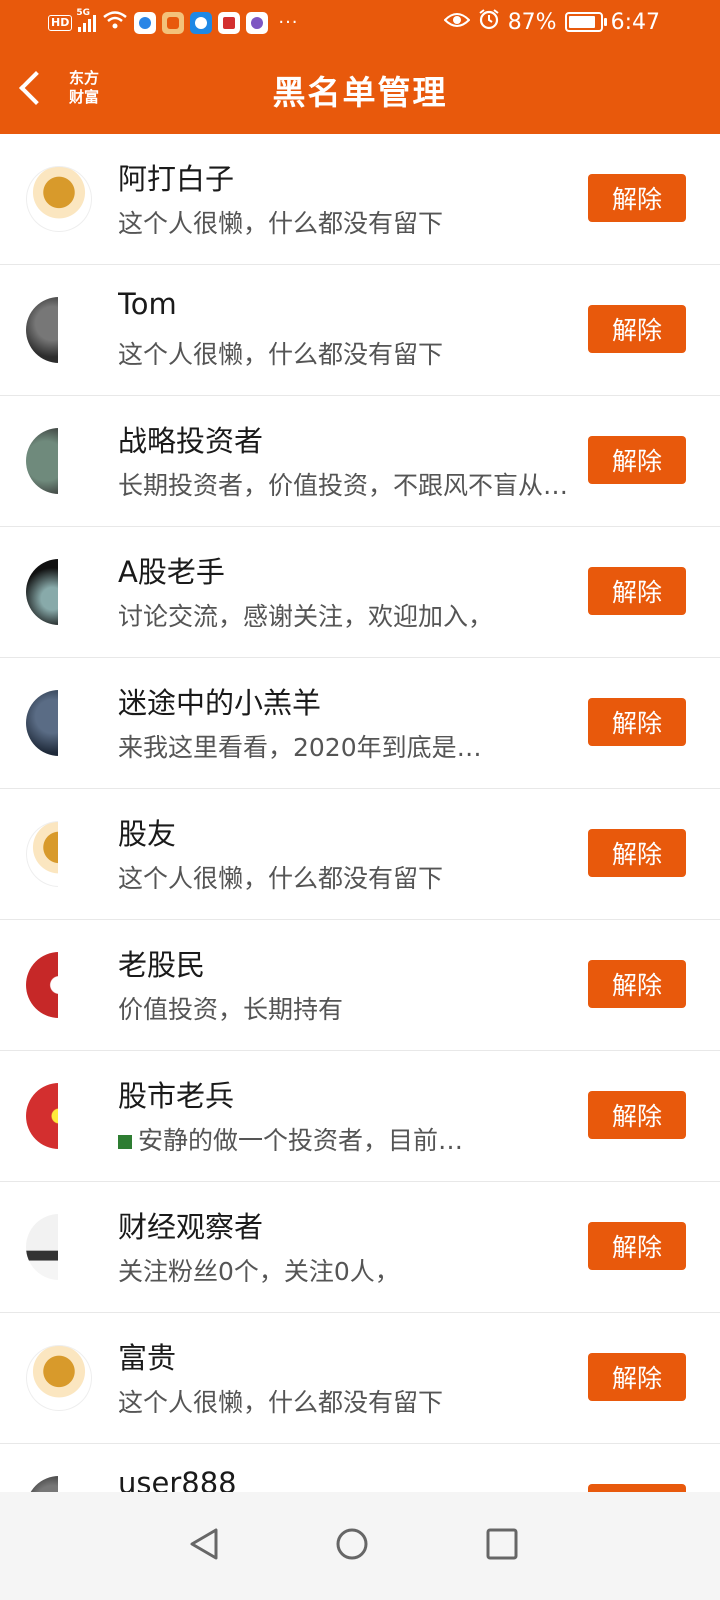 Image resolution: width=720 pixels, height=1600 pixels. What do you see at coordinates (338, 569) in the screenshot?
I see `user-name: A股老手` at bounding box center [338, 569].